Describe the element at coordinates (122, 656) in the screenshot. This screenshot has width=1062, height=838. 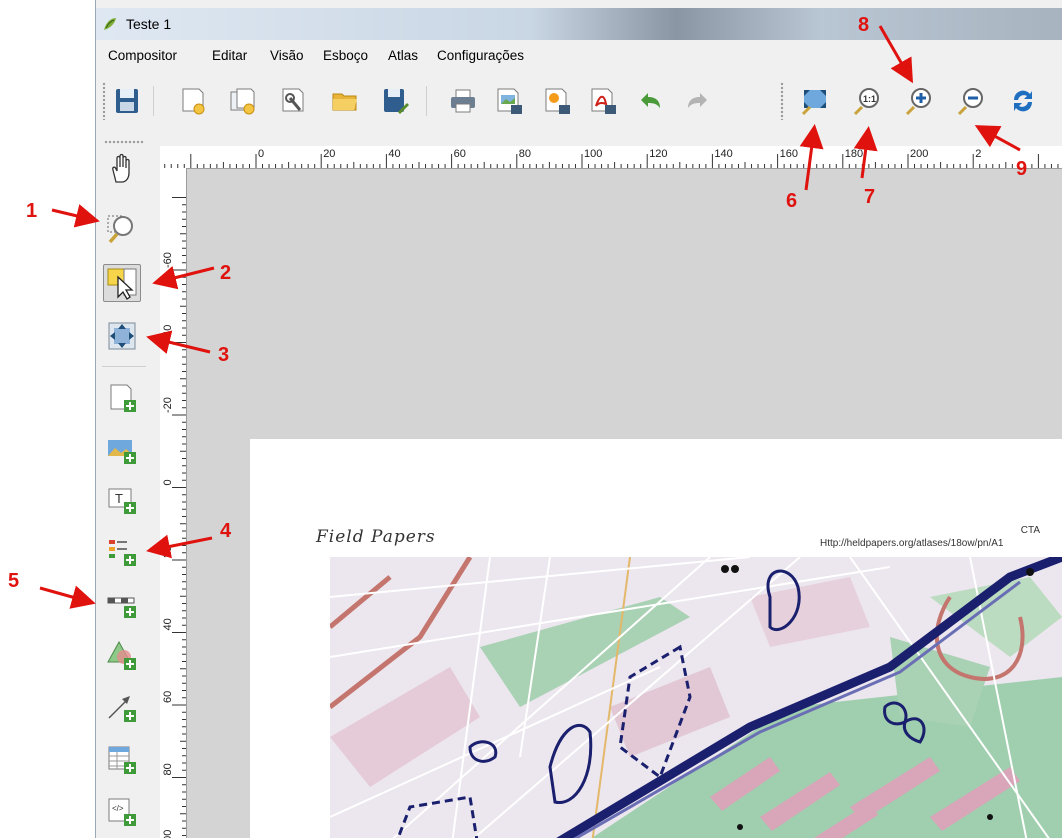
I see `add-shape-icon` at that location.